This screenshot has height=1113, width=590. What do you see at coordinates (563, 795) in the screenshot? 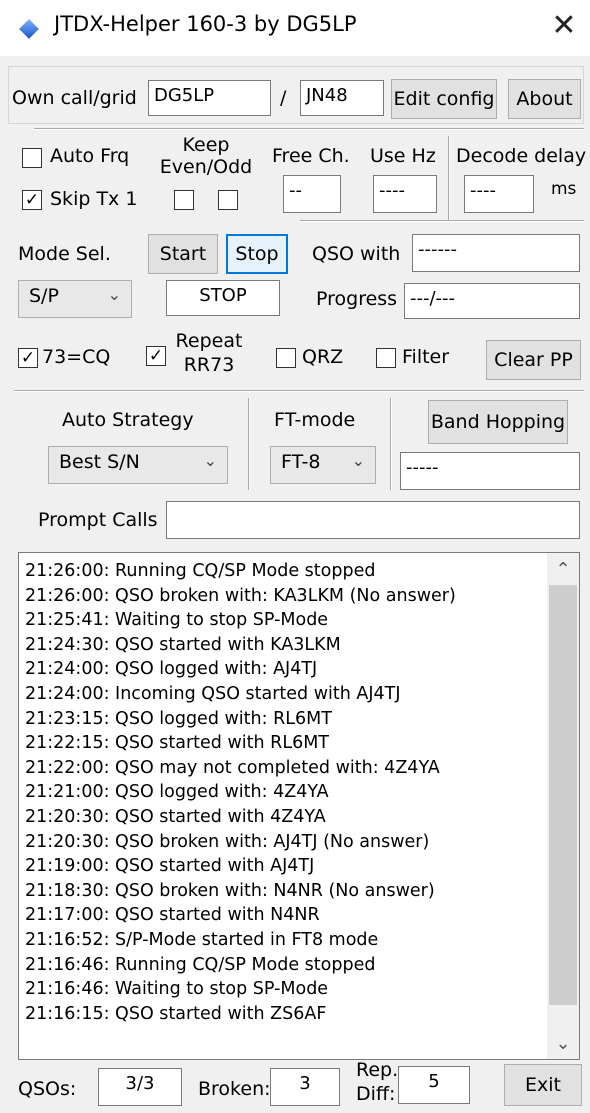
I see `scroll-thumb` at bounding box center [563, 795].